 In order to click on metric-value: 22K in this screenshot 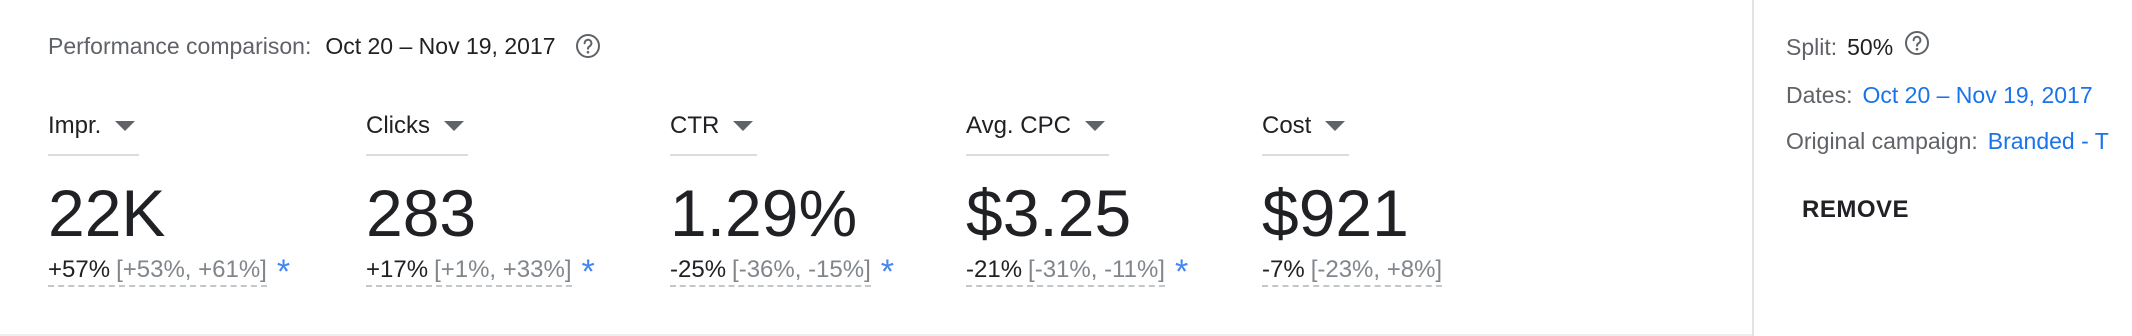, I will do `click(107, 213)`.